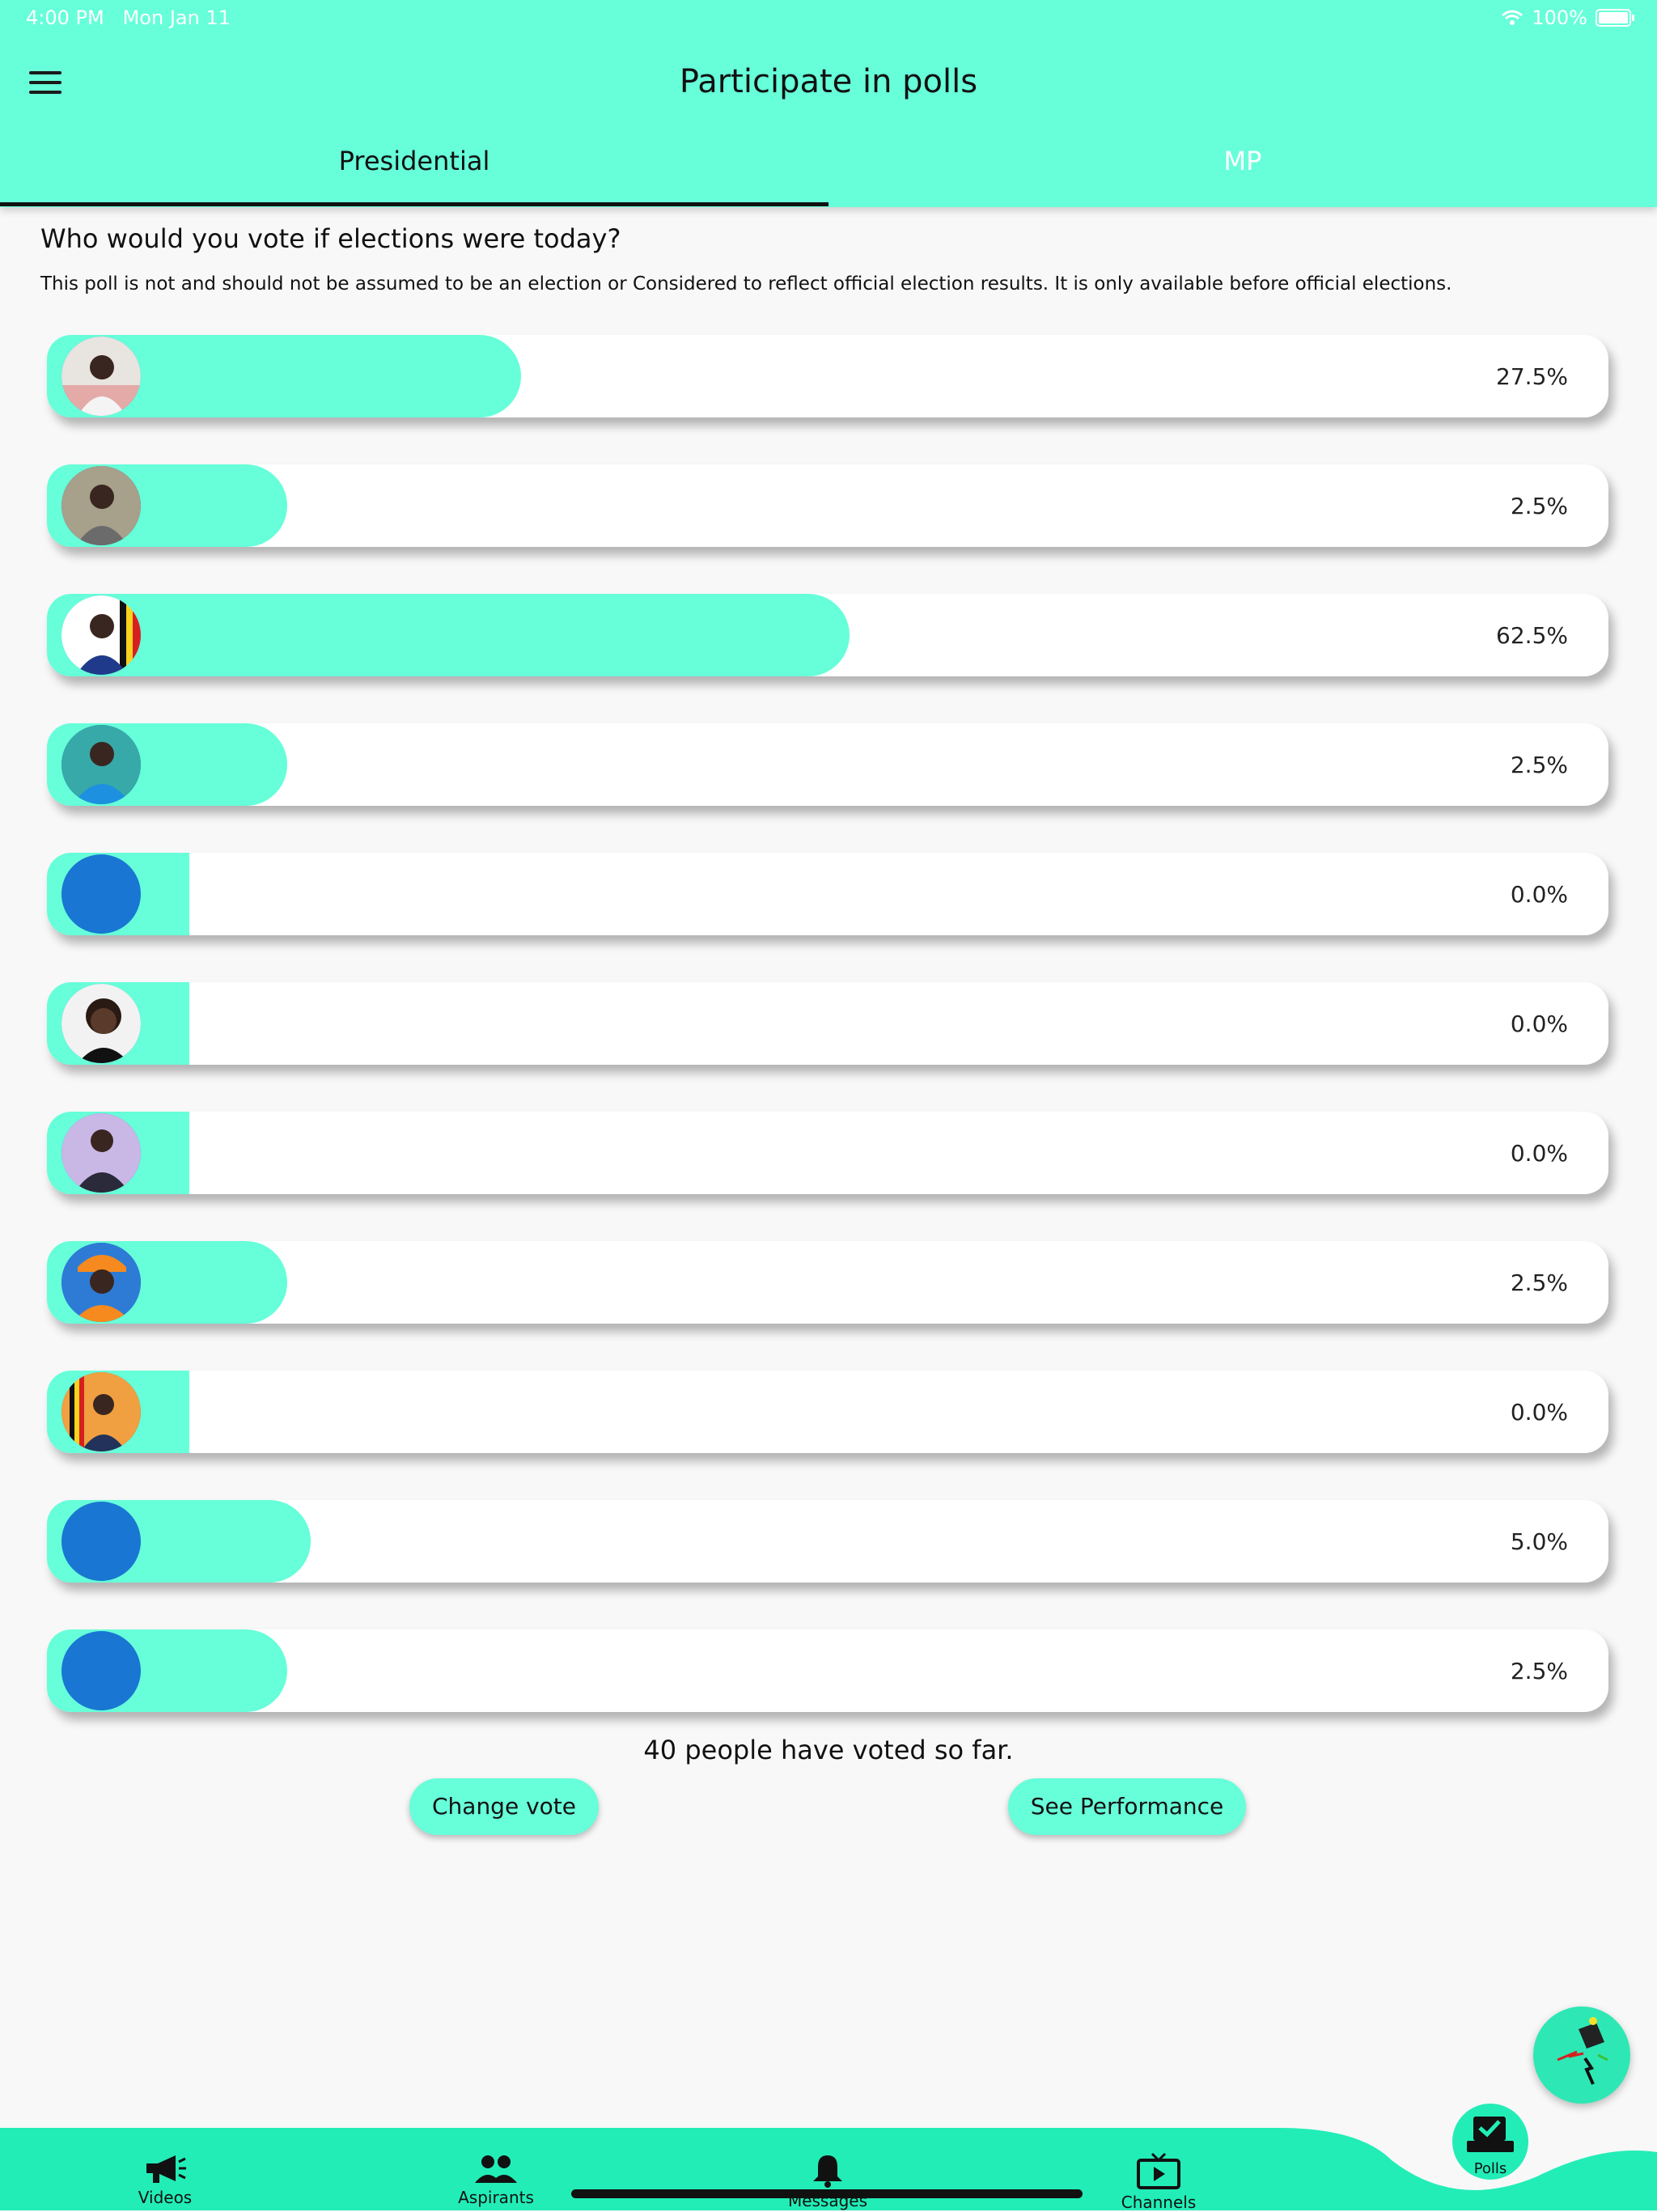  What do you see at coordinates (1539, 1541) in the screenshot?
I see `poll-percentage: 5.0%` at bounding box center [1539, 1541].